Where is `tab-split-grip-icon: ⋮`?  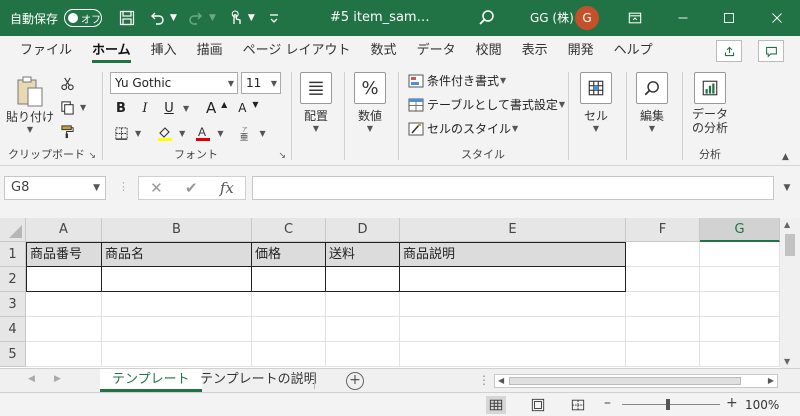 tab-split-grip-icon: ⋮ is located at coordinates (484, 380).